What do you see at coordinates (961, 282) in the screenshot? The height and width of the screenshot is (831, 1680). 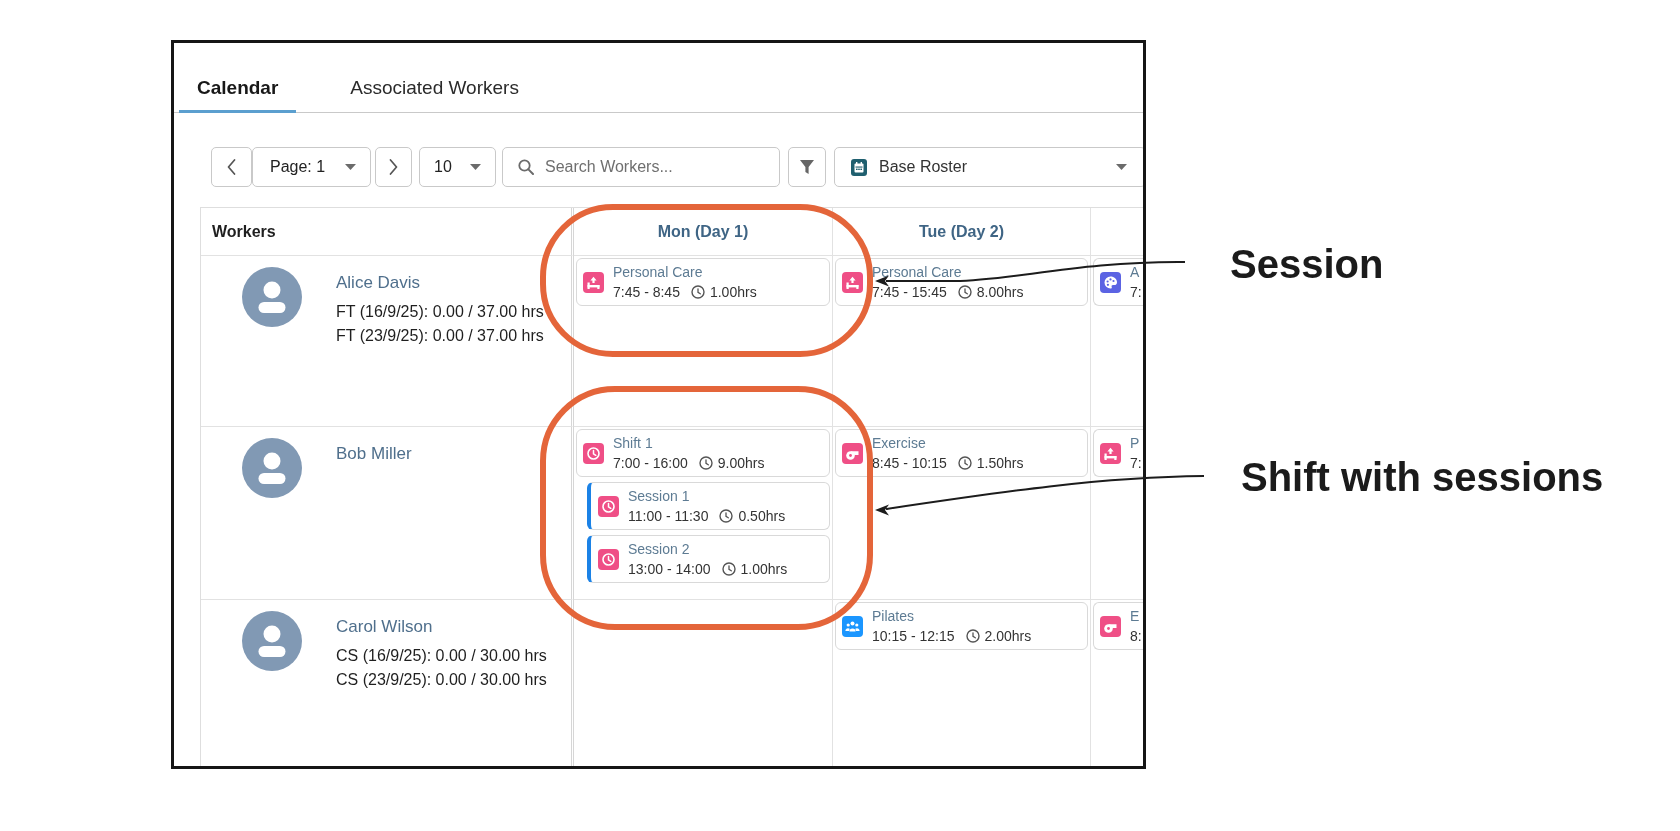 I see `entry-card: Personal Care 7:45 - 15:45 8.00hrs` at bounding box center [961, 282].